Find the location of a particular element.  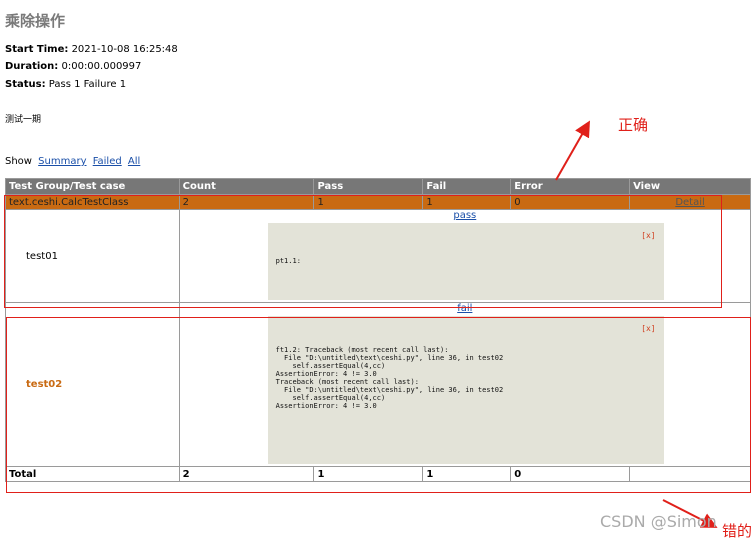

annotation-correct: 正确 is located at coordinates (633, 125).